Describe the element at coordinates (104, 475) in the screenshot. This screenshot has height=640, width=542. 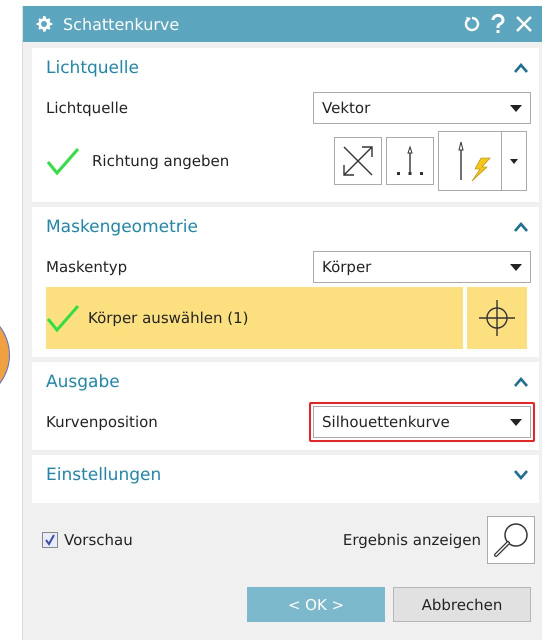
I see `section-title: Einstellungen` at that location.